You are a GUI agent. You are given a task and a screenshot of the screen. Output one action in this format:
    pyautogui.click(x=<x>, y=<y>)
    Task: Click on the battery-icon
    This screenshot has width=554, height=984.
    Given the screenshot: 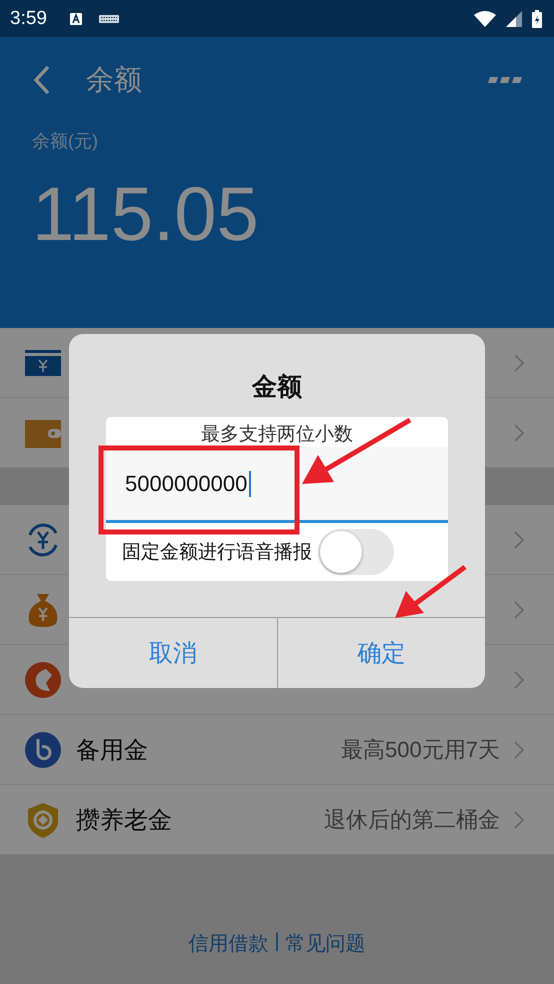 What is the action you would take?
    pyautogui.click(x=537, y=19)
    